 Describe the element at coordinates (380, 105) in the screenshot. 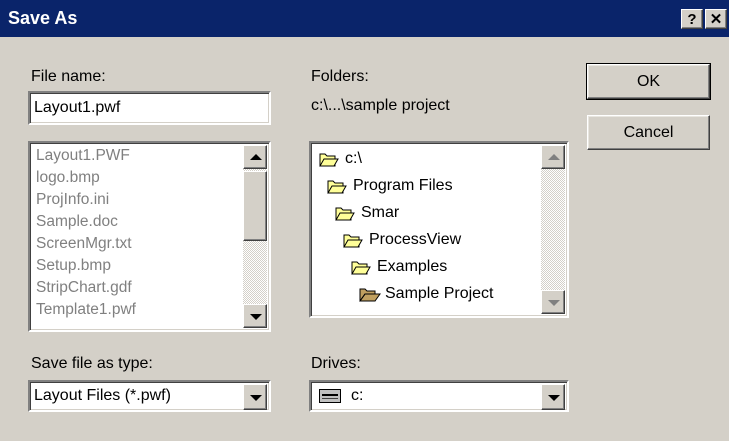

I see `current-path: c:\...\sample project` at that location.